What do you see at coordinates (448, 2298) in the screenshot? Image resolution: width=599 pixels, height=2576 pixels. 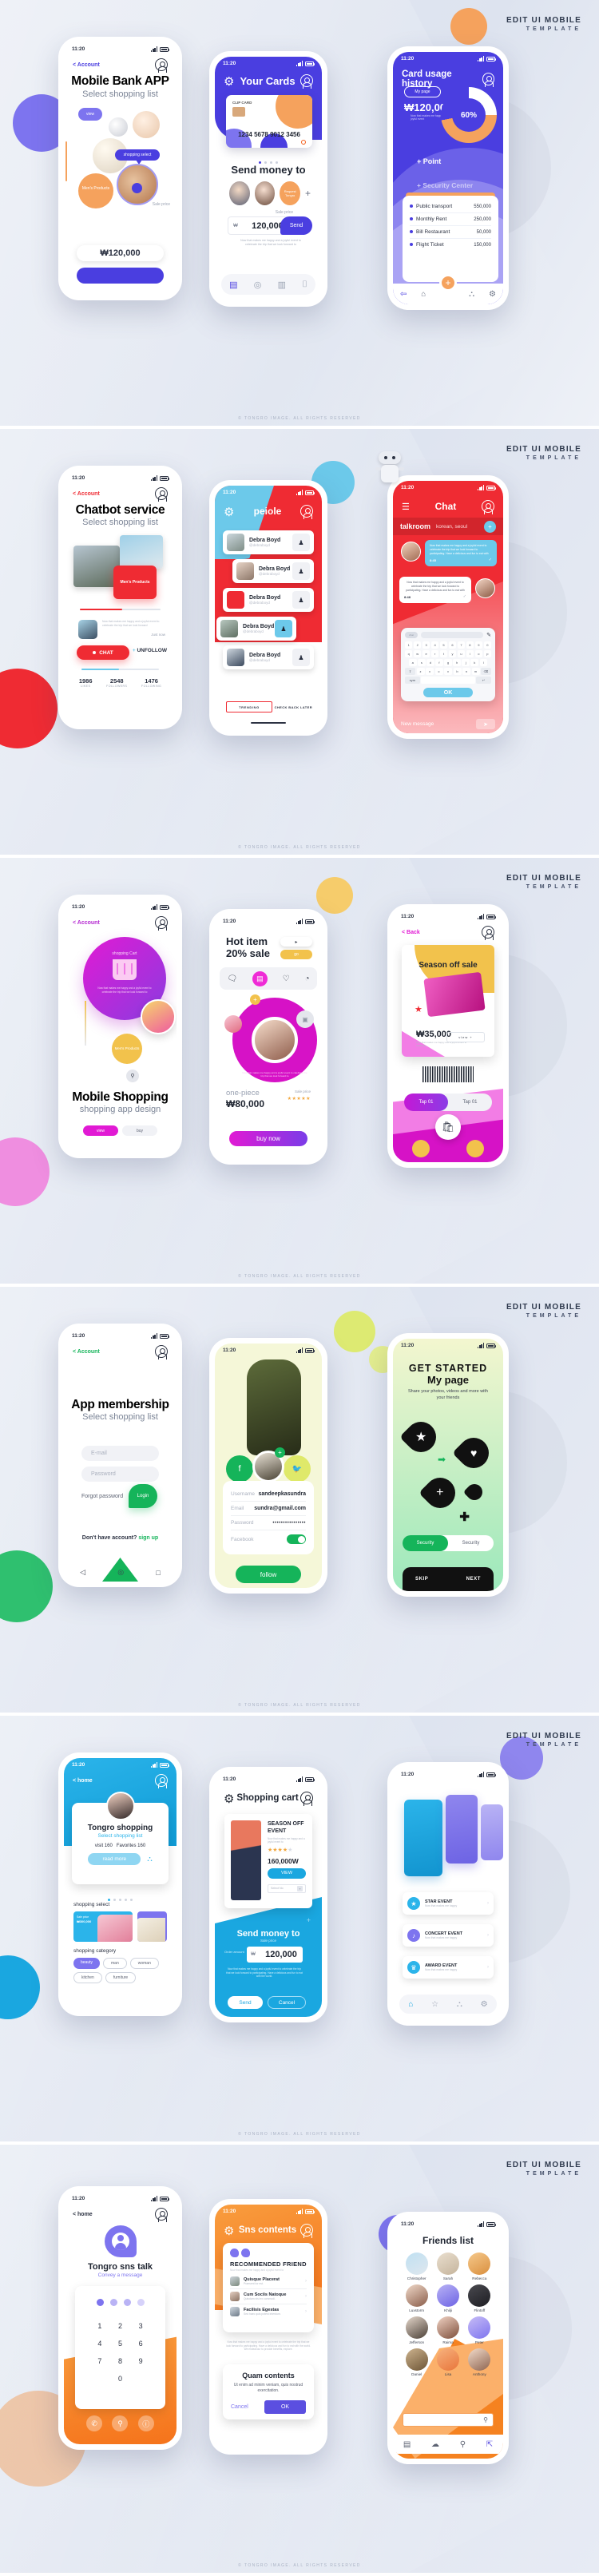 I see `list-item: Khilji` at bounding box center [448, 2298].